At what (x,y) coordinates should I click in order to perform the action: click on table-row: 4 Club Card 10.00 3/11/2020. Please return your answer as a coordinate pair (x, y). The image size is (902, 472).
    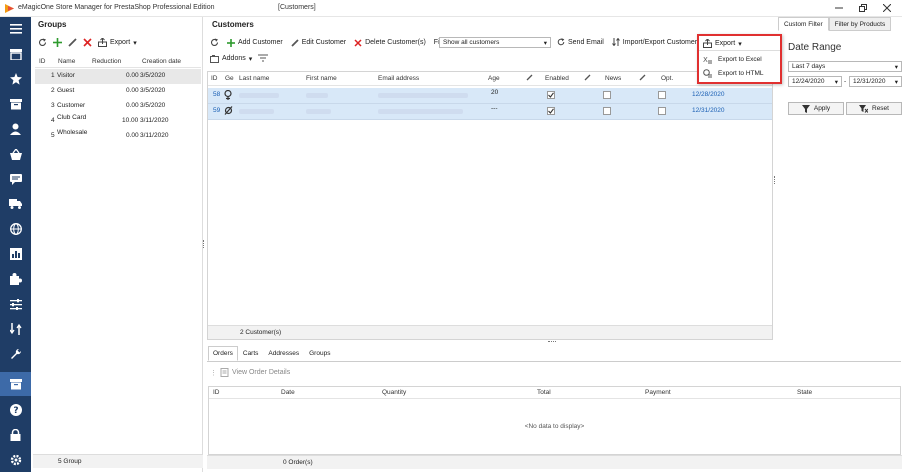
    Looking at the image, I should click on (118, 121).